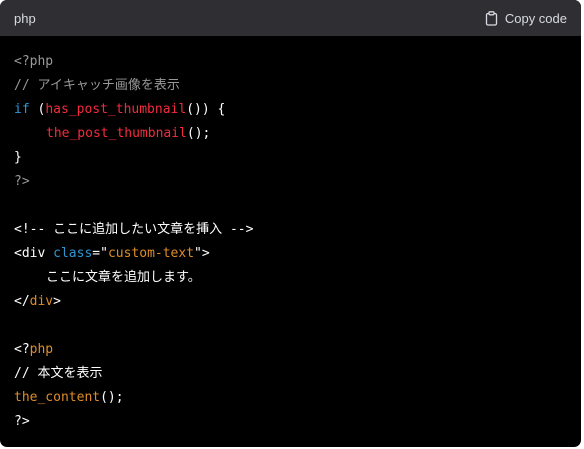  I want to click on clipboard-icon, so click(491, 18).